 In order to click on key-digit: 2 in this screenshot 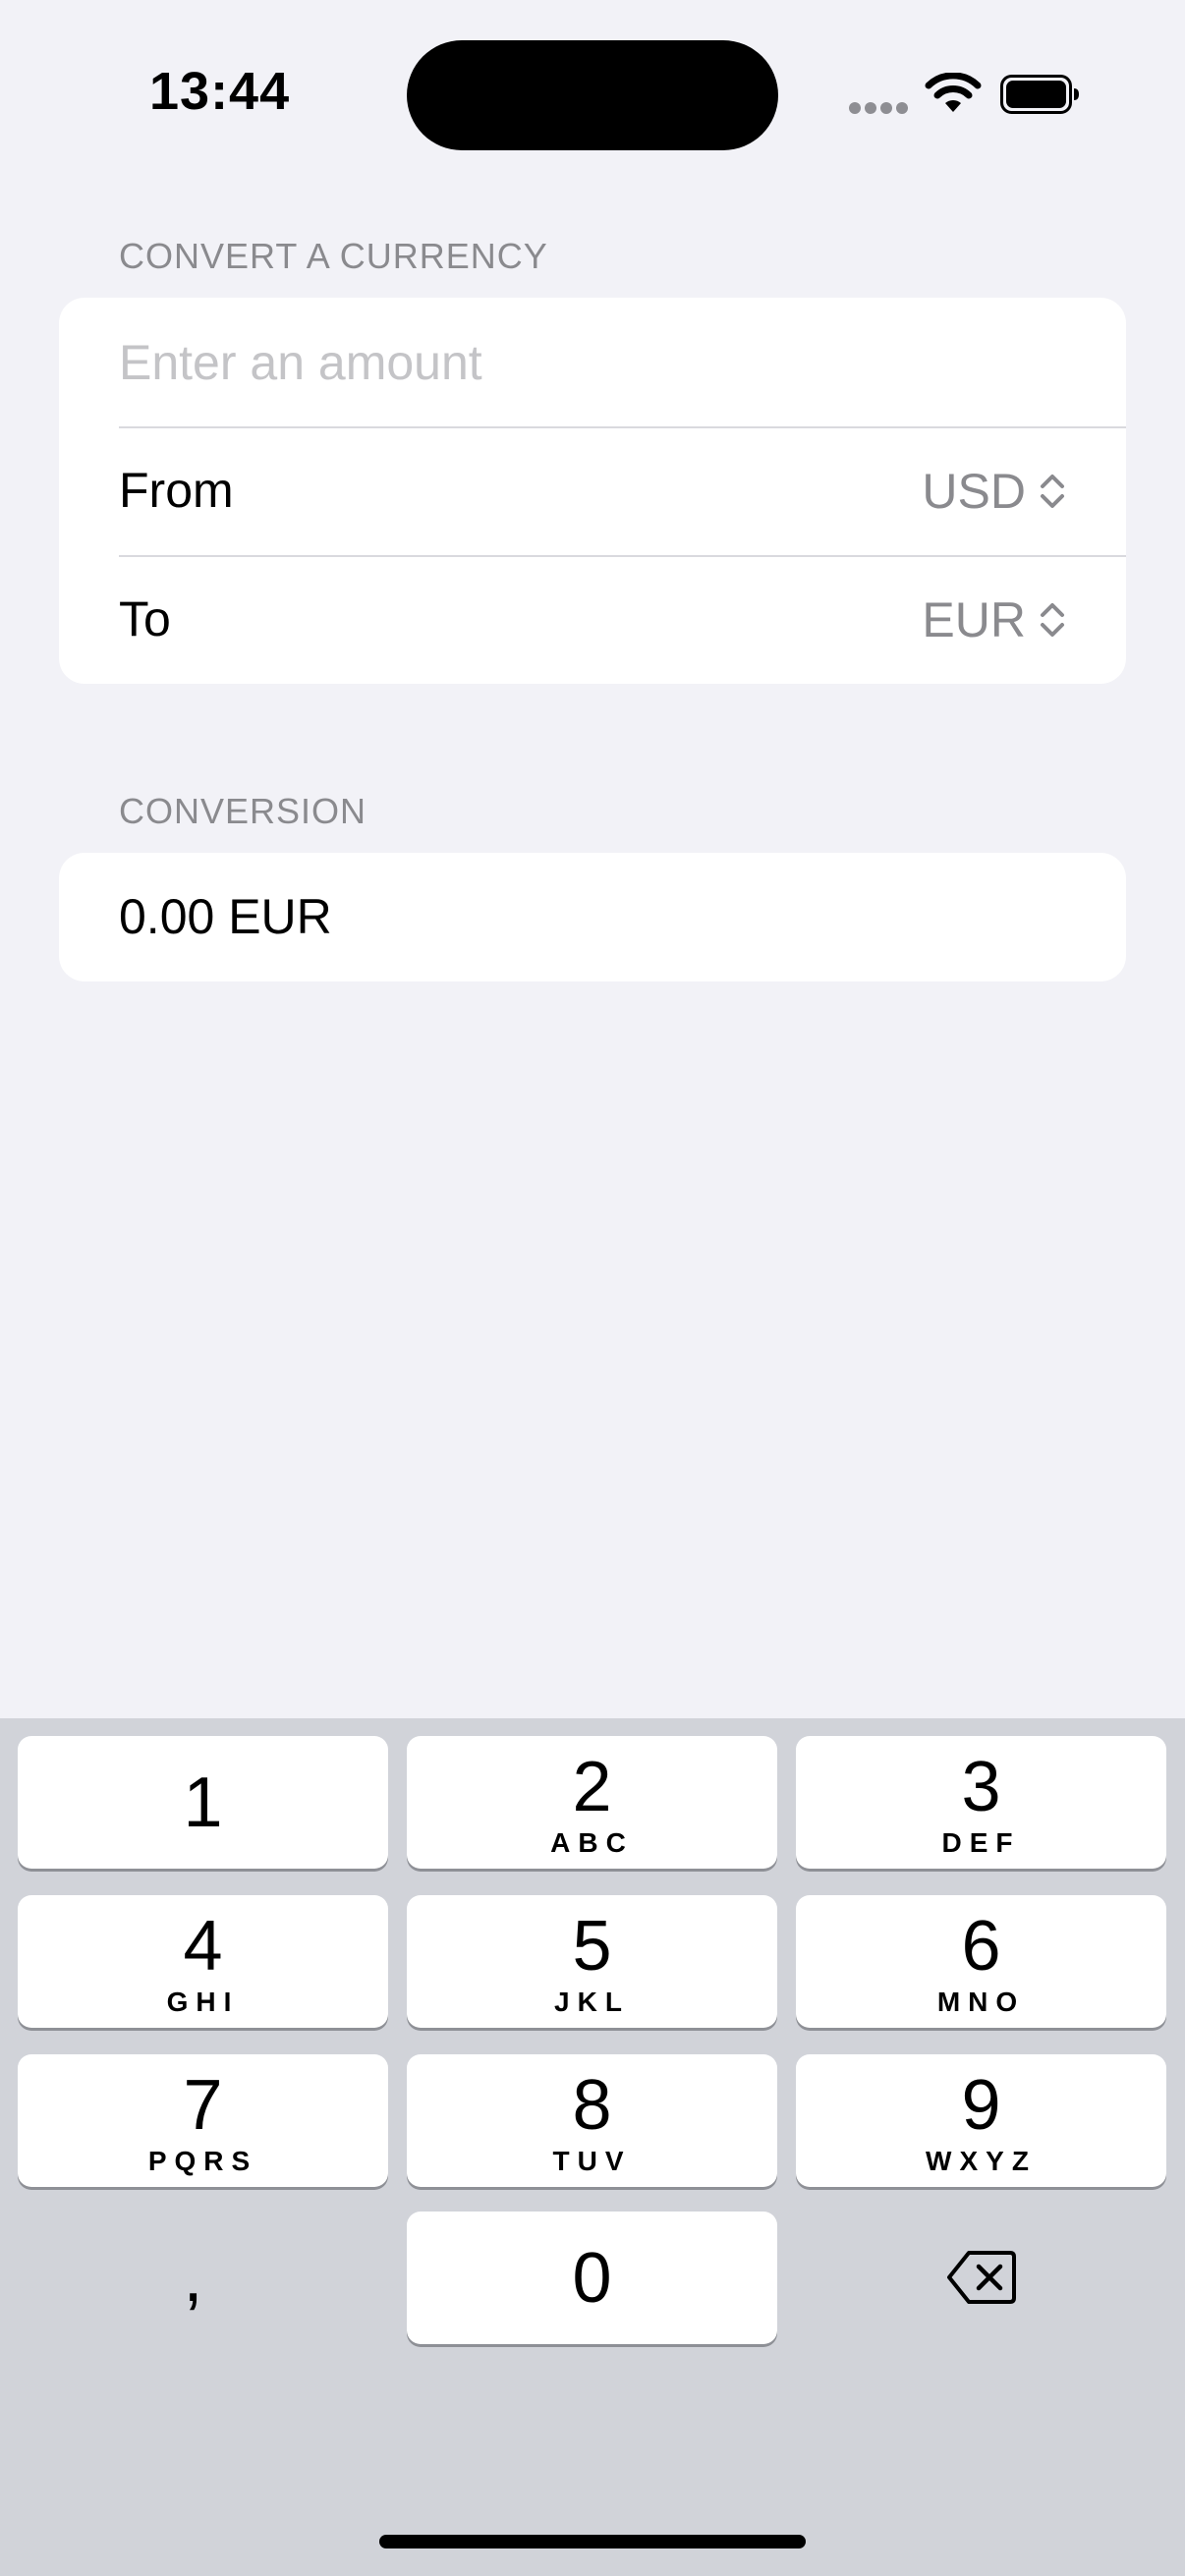, I will do `click(592, 1787)`.